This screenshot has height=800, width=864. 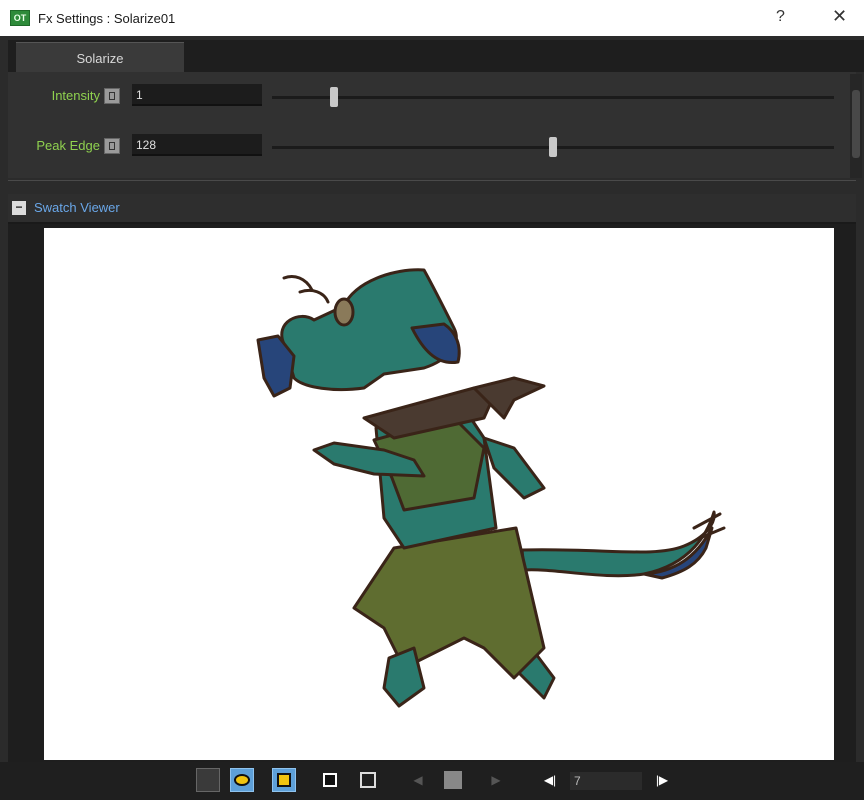 I want to click on tab-bar: Solarize, so click(x=436, y=56).